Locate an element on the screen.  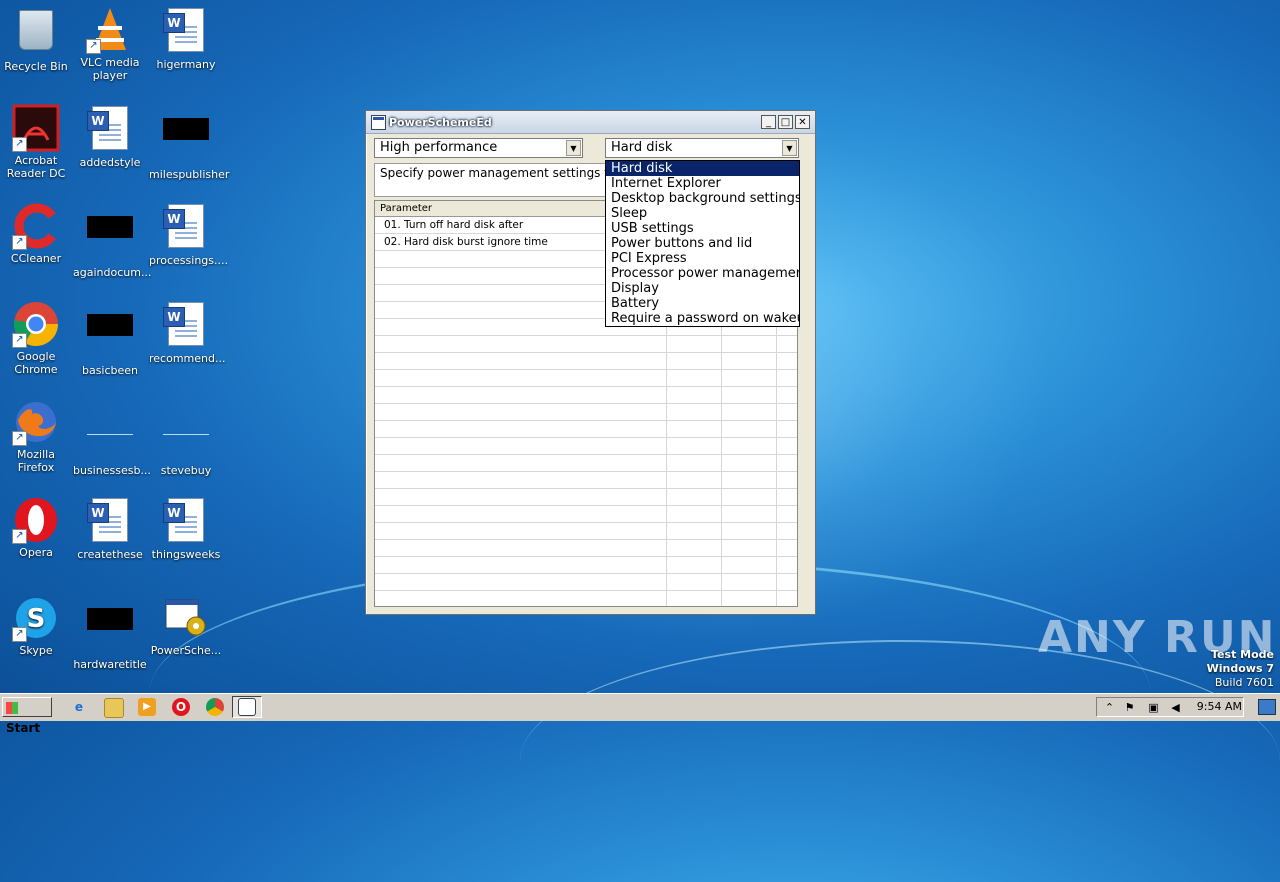
desktop-icon-chrome: ↗ Google Chrome is located at coordinates (37, 338).